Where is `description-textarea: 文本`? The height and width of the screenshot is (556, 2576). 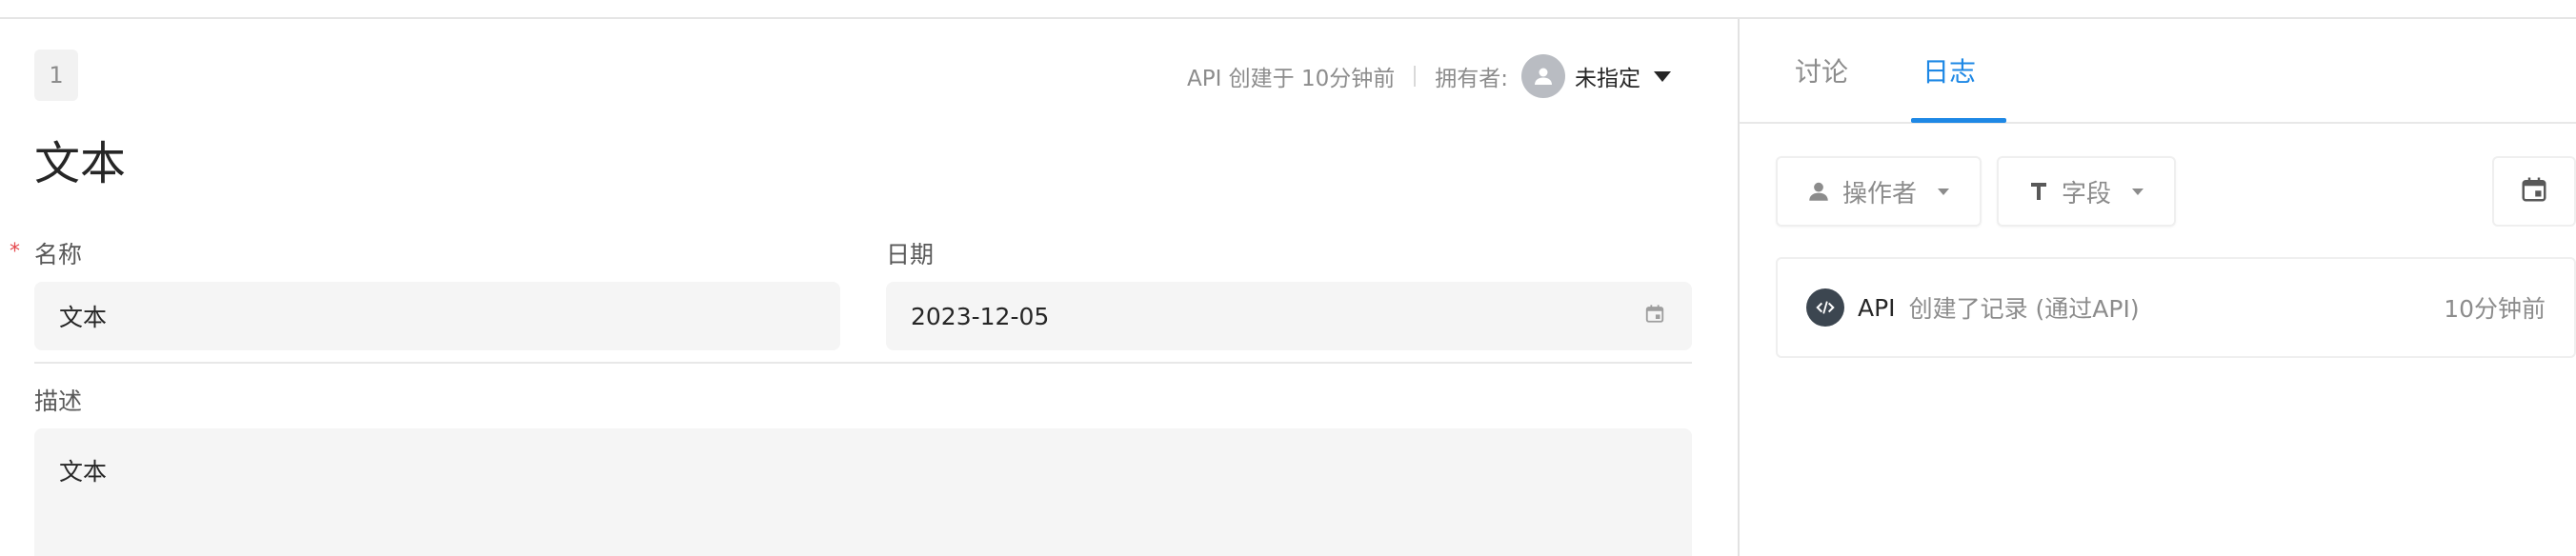 description-textarea: 文本 is located at coordinates (863, 492).